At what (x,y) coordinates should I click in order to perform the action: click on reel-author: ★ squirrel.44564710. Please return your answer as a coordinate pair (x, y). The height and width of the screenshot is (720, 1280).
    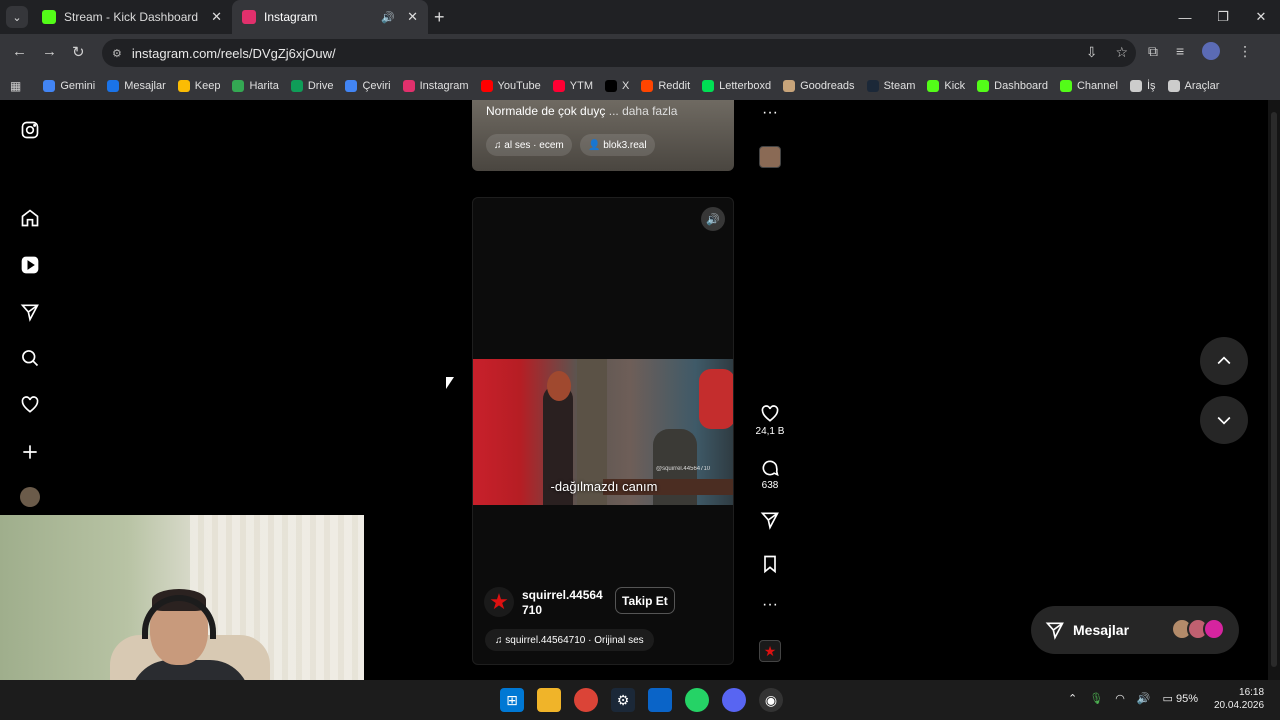
    Looking at the image, I should click on (546, 602).